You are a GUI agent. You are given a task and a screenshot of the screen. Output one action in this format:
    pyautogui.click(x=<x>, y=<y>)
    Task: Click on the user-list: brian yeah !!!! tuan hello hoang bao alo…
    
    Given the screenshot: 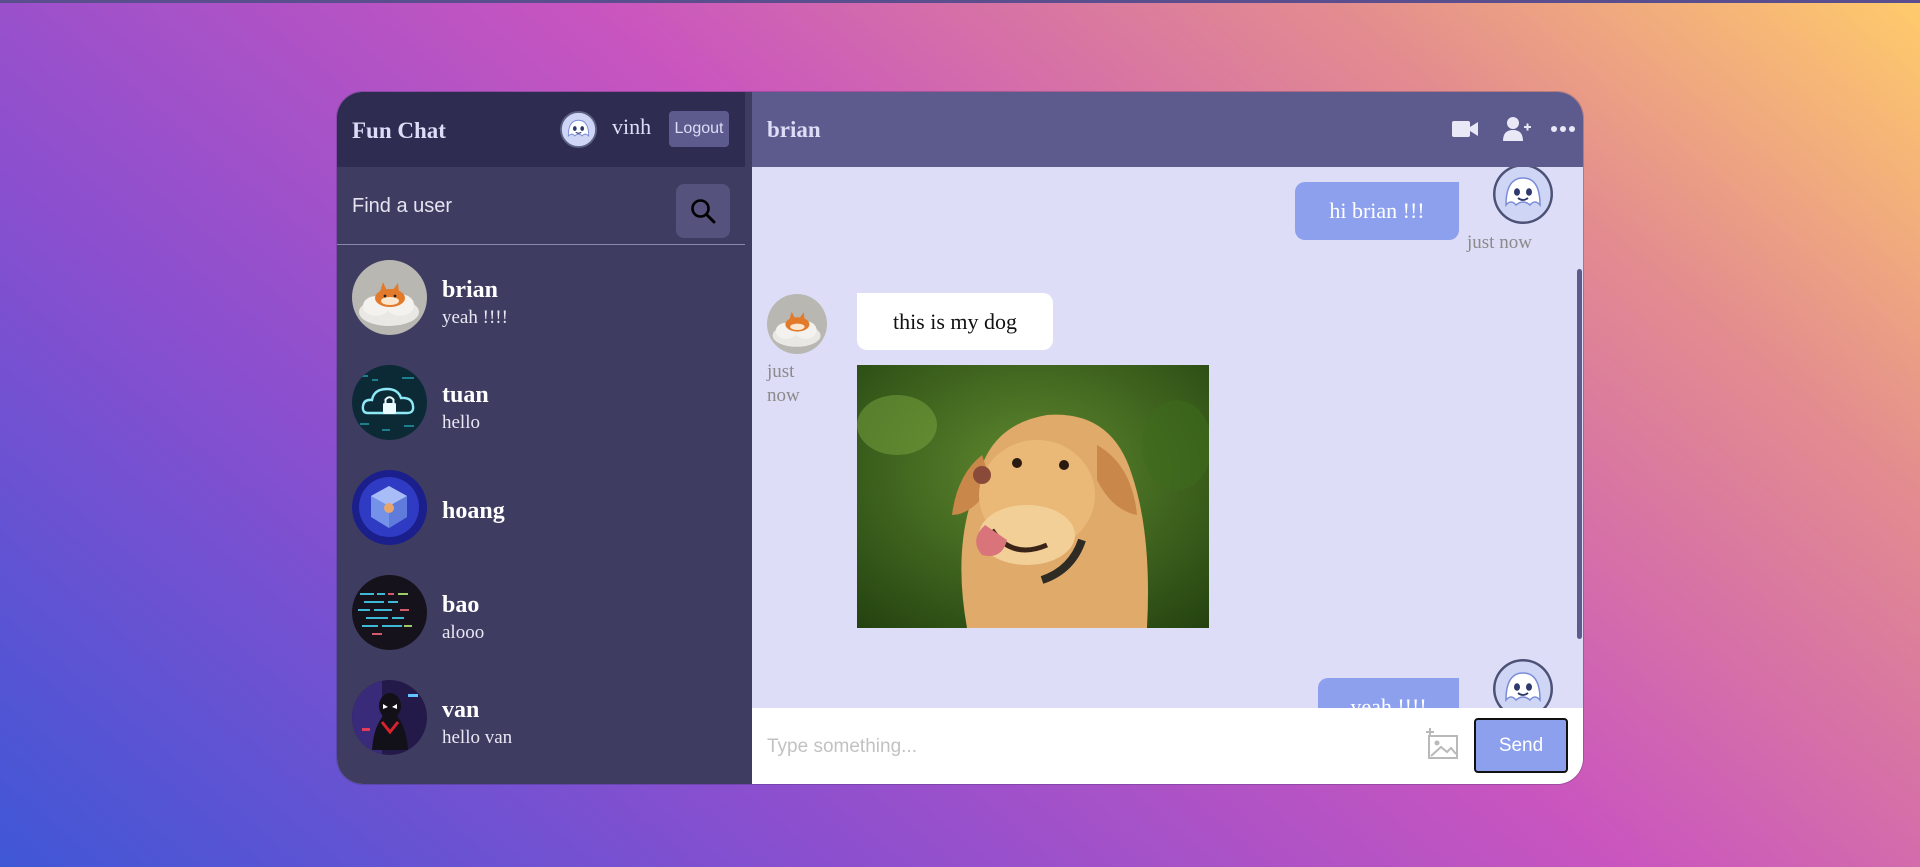 What is the action you would take?
    pyautogui.click(x=544, y=507)
    